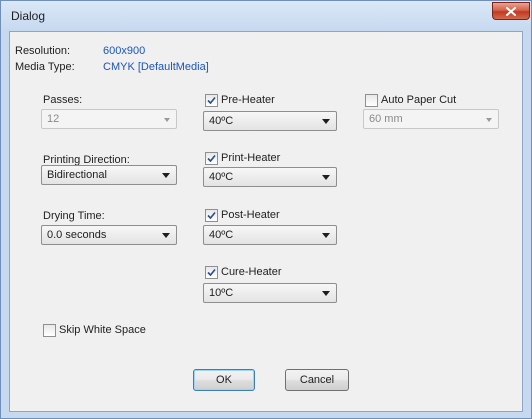 The height and width of the screenshot is (419, 532). Describe the element at coordinates (43, 51) in the screenshot. I see `resolution-label: Resolution:` at that location.